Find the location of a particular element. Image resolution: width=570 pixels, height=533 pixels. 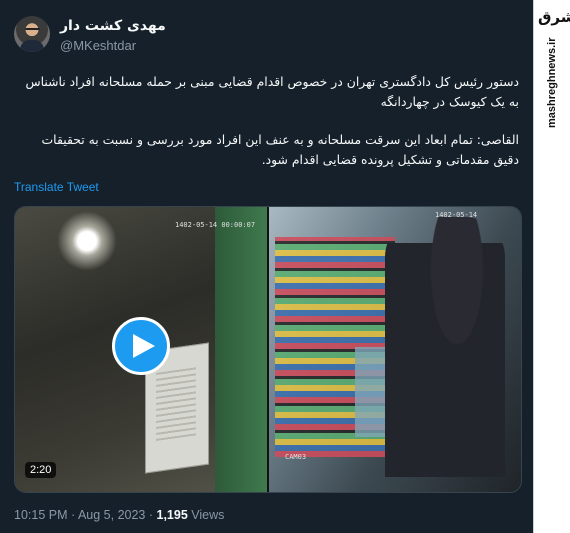

views-label: Views is located at coordinates (208, 515).